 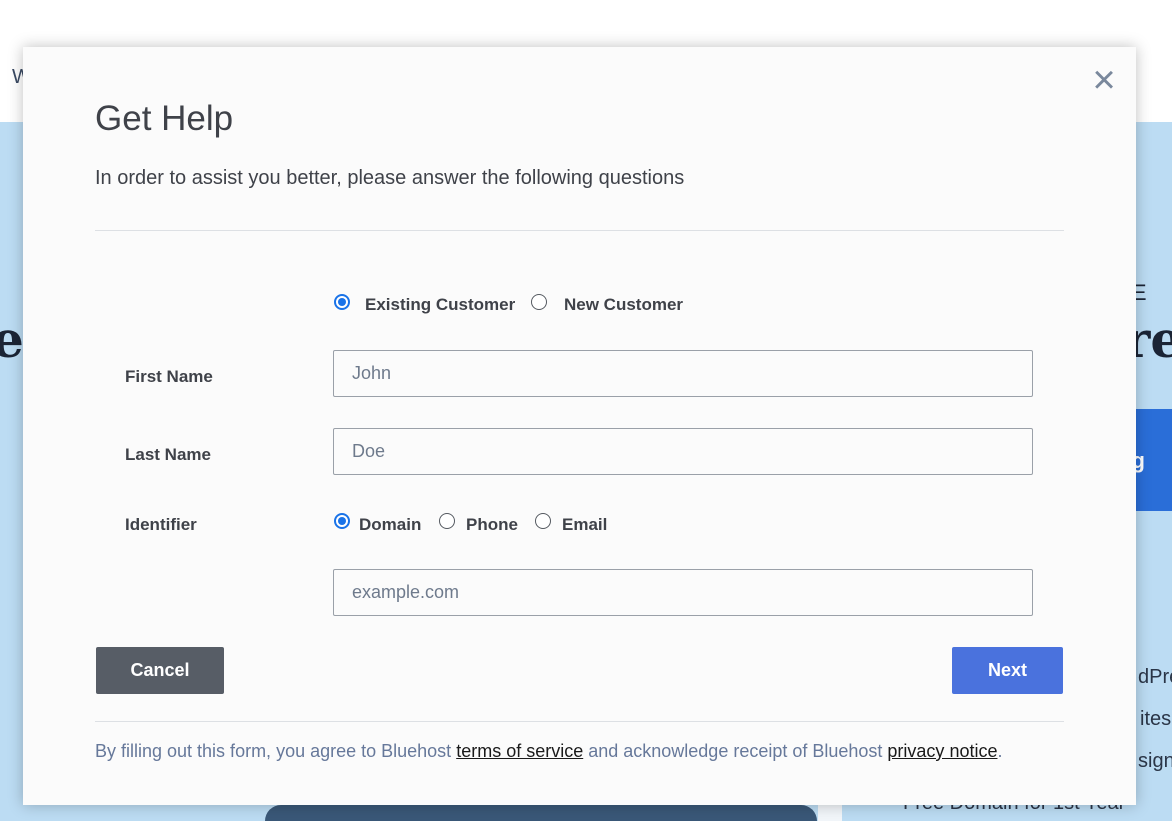 What do you see at coordinates (1155, 677) in the screenshot?
I see `feature-item: dPre` at bounding box center [1155, 677].